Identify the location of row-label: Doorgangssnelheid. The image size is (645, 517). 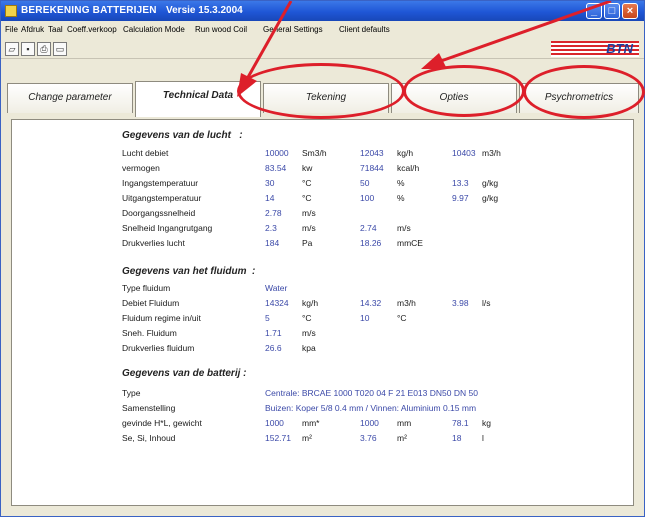
(159, 213).